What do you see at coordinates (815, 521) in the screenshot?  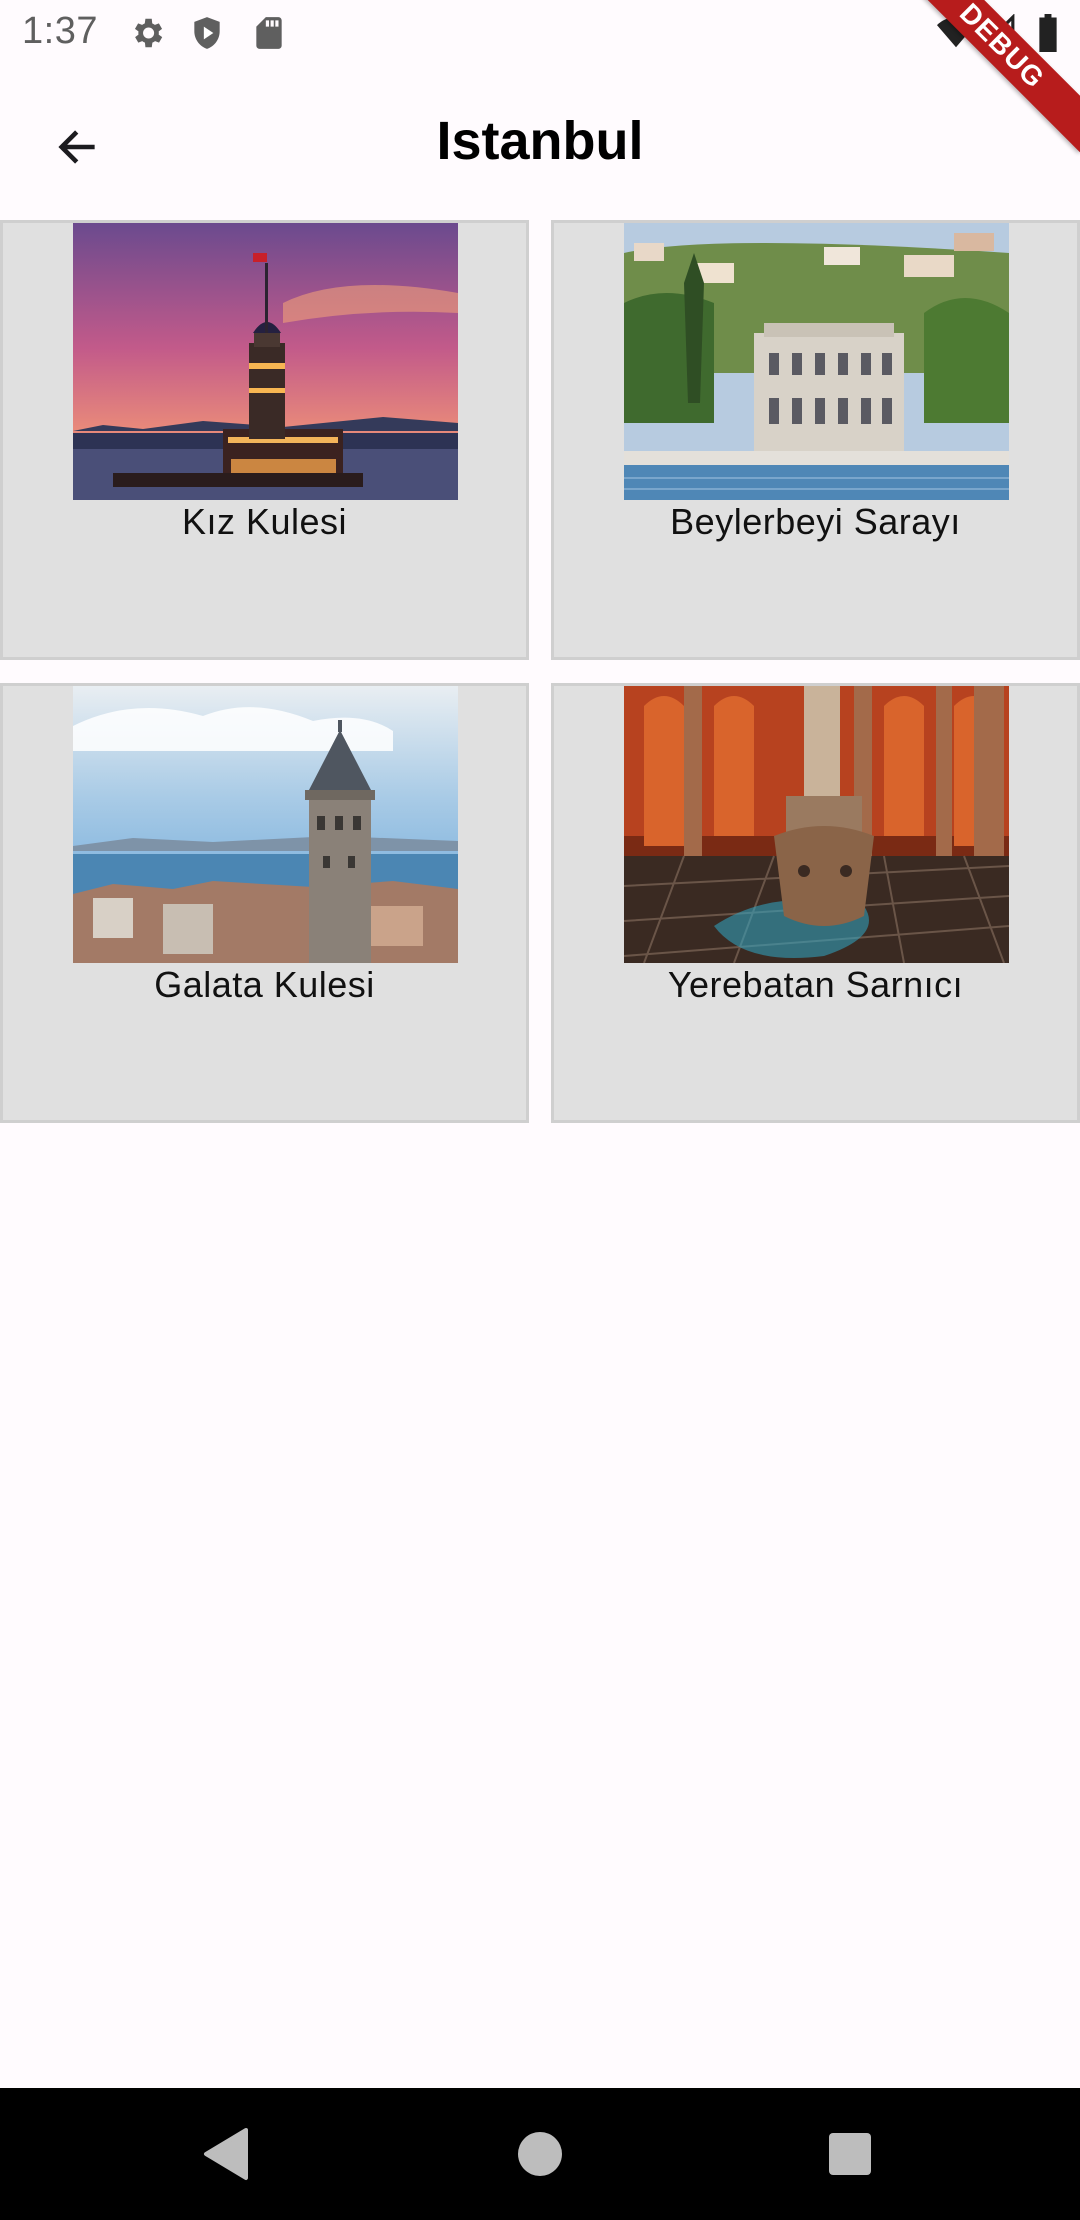 I see `place-name: Beylerbeyi Sarayı` at bounding box center [815, 521].